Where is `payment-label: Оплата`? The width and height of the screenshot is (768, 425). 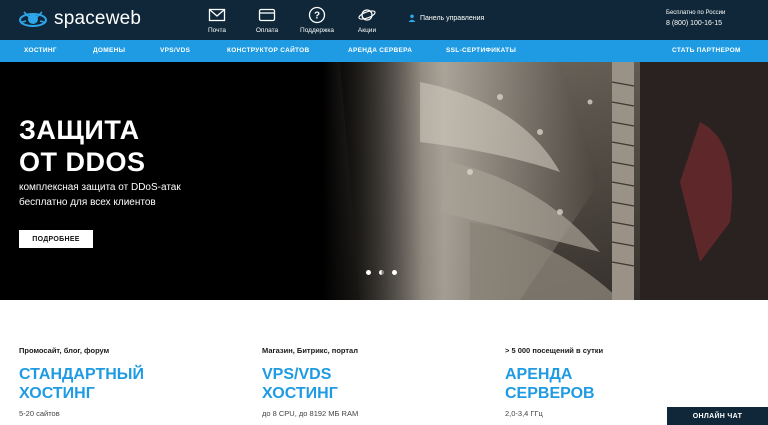
payment-label: Оплата is located at coordinates (267, 30).